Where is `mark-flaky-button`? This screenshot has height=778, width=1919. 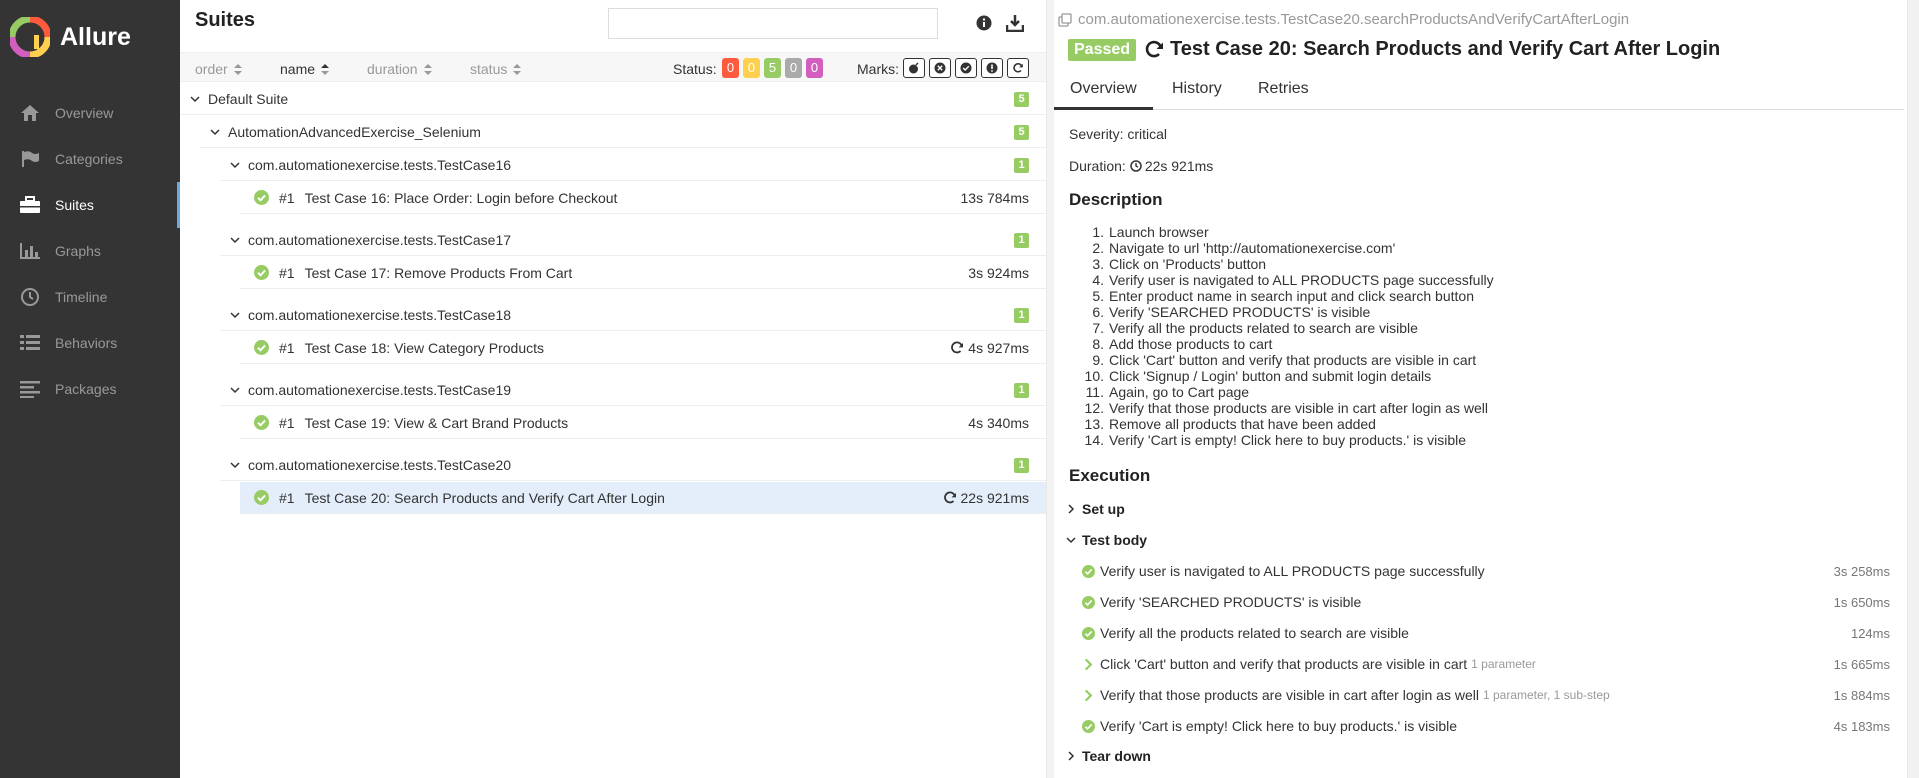 mark-flaky-button is located at coordinates (914, 68).